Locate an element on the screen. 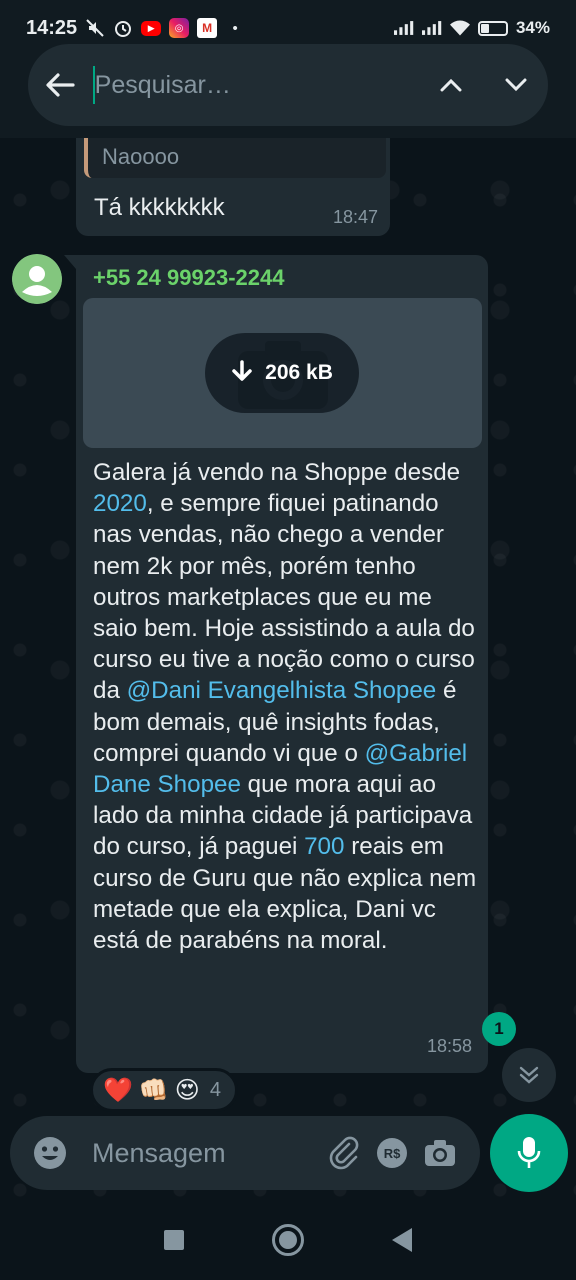 The image size is (576, 1280). chevron-down-icon is located at coordinates (516, 85).